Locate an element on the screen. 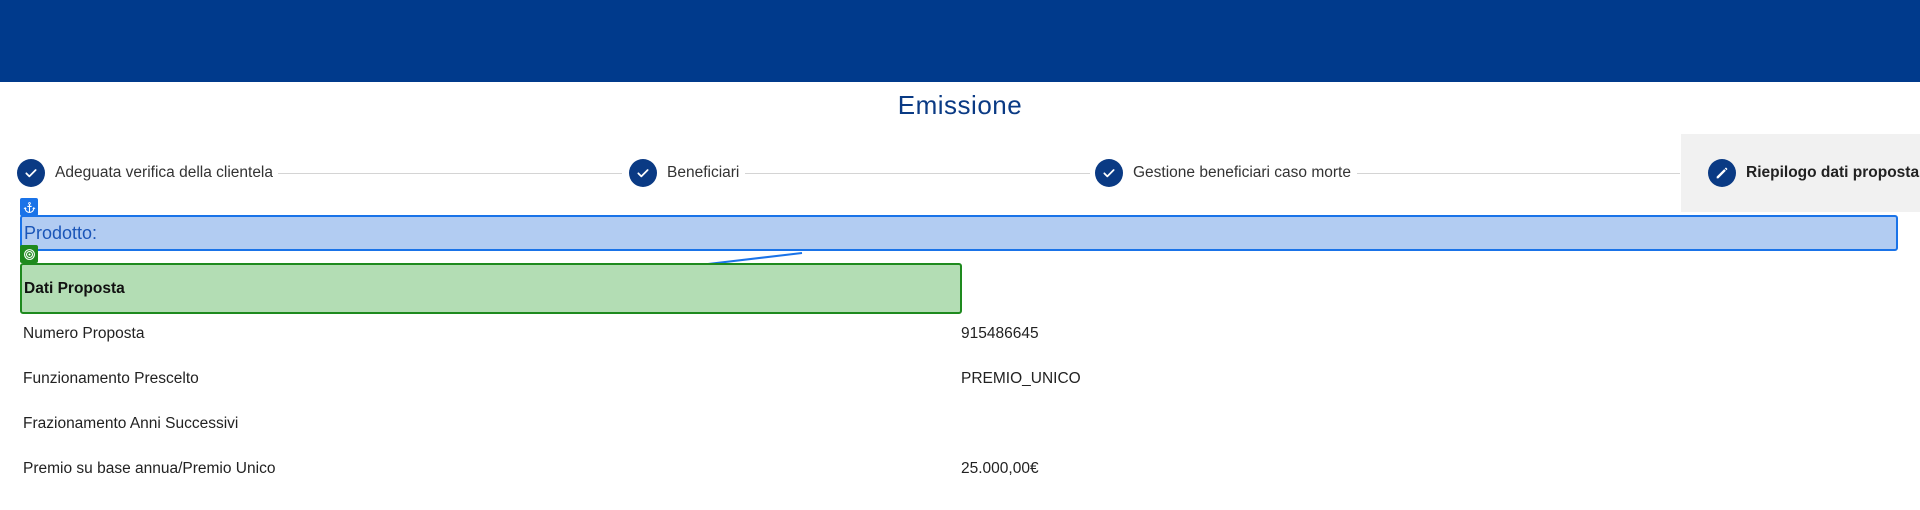 This screenshot has height=510, width=1920. product-label-highlight: Prodotto: is located at coordinates (959, 233).